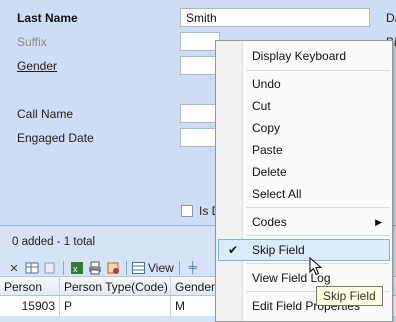 This screenshot has height=322, width=396. I want to click on call-name-label: Call Name, so click(45, 114).